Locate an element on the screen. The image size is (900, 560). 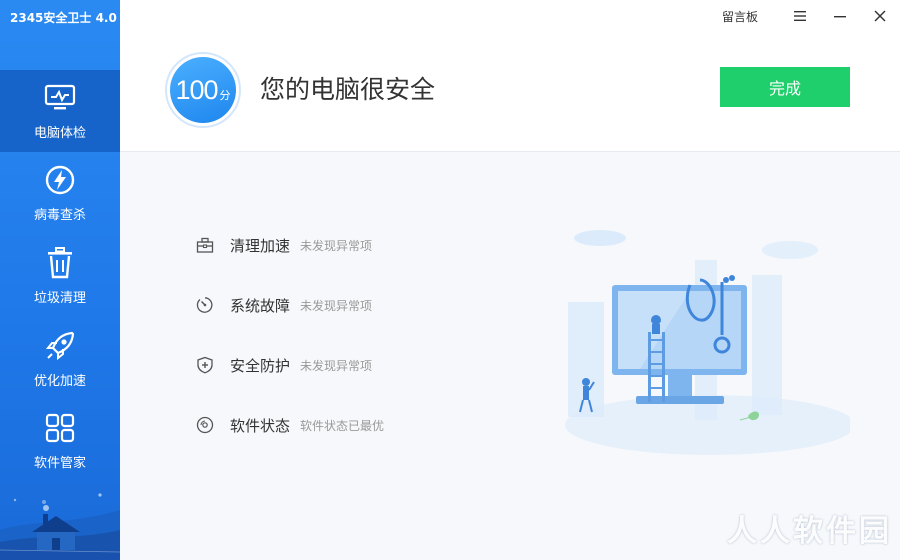
check-item-status: 软件状态已最优 is located at coordinates (342, 425).